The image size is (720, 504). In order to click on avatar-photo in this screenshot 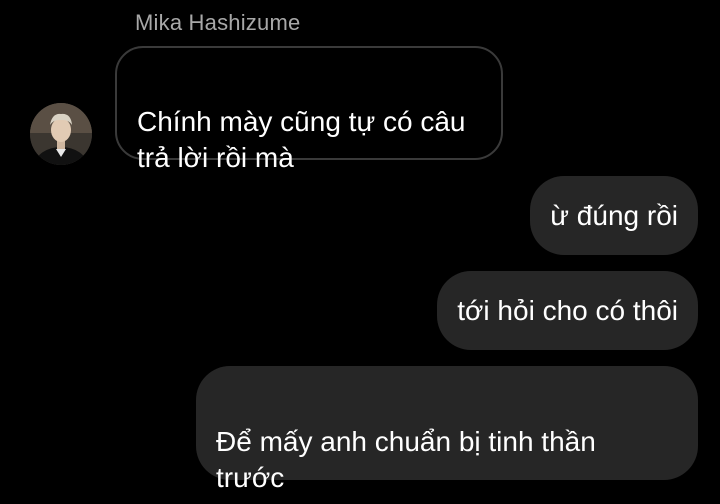, I will do `click(61, 134)`.